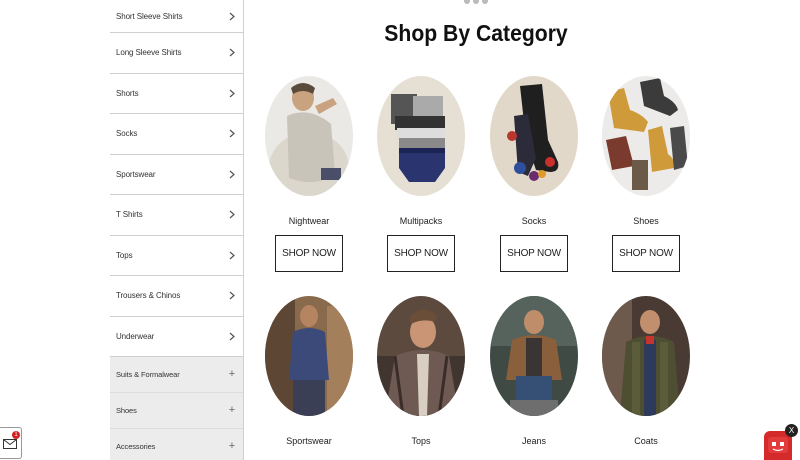 Image resolution: width=800 pixels, height=460 pixels. I want to click on category-card-coats: Coats, so click(646, 371).